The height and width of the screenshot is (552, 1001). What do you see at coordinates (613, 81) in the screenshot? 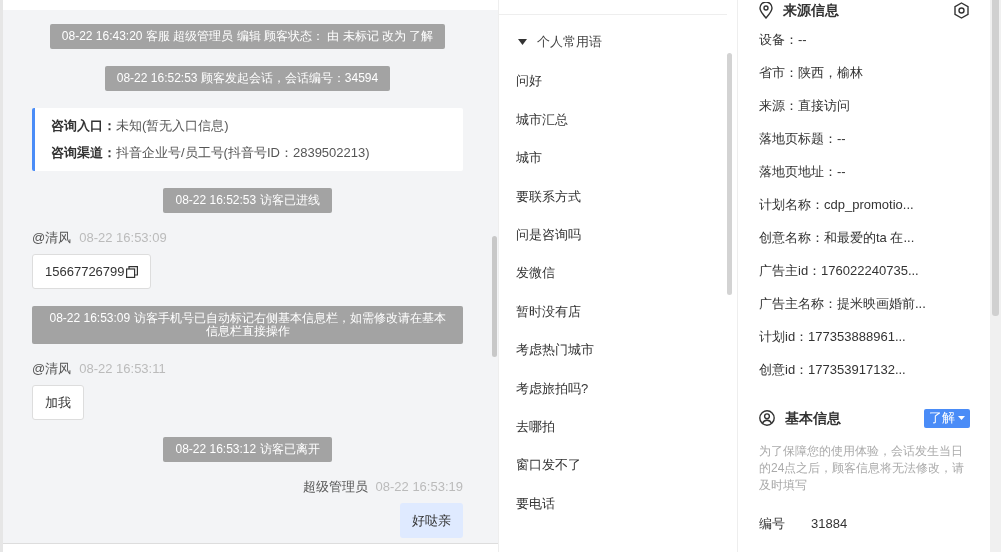
I see `phrase-item: 问好` at bounding box center [613, 81].